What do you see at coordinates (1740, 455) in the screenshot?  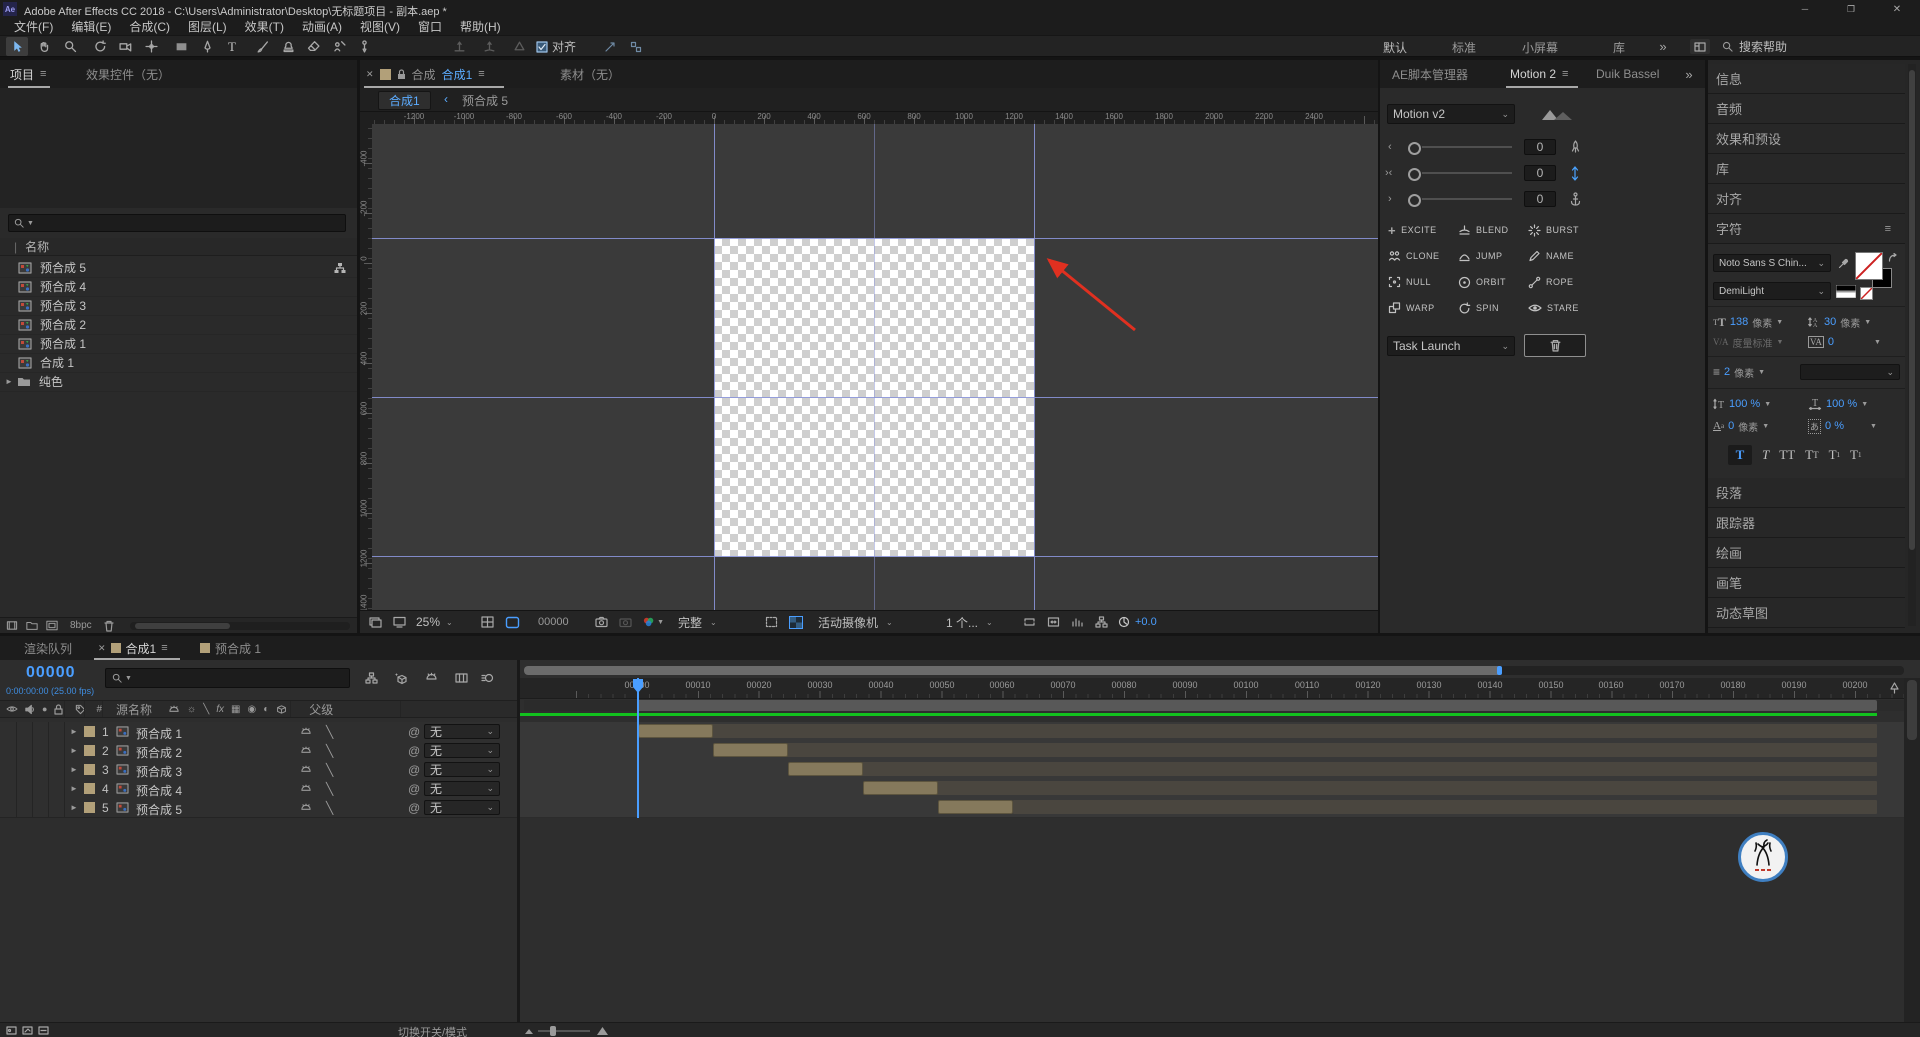 I see `faux-bold-button: T` at bounding box center [1740, 455].